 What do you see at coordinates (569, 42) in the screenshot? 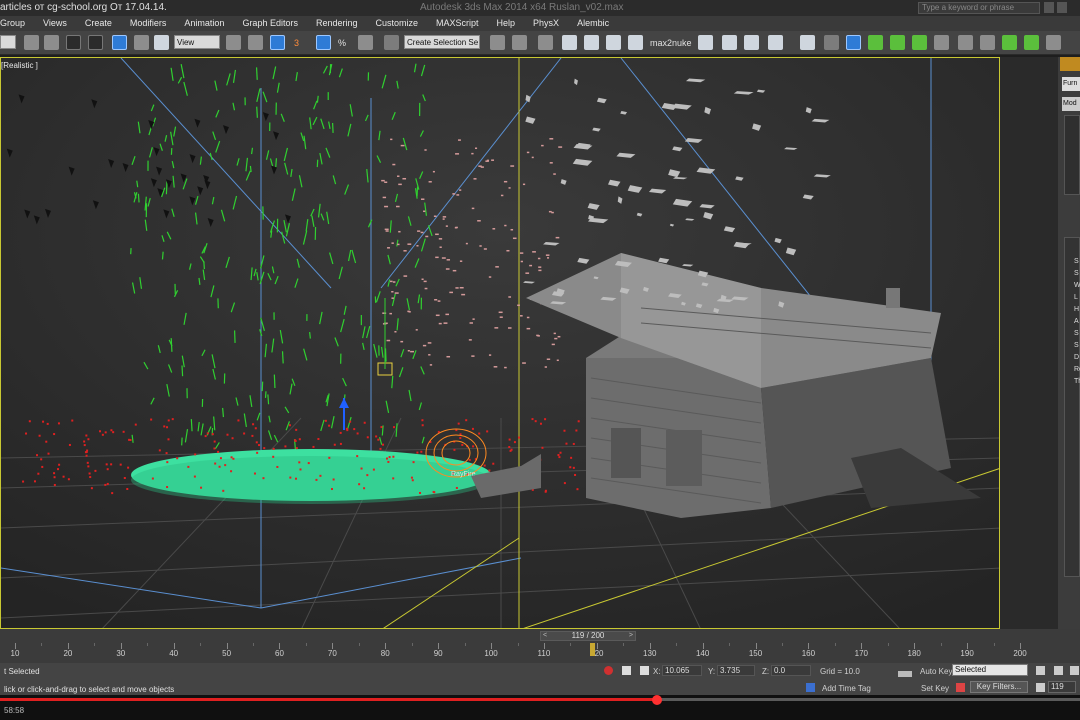
I see `graphite-toolbar-icon` at bounding box center [569, 42].